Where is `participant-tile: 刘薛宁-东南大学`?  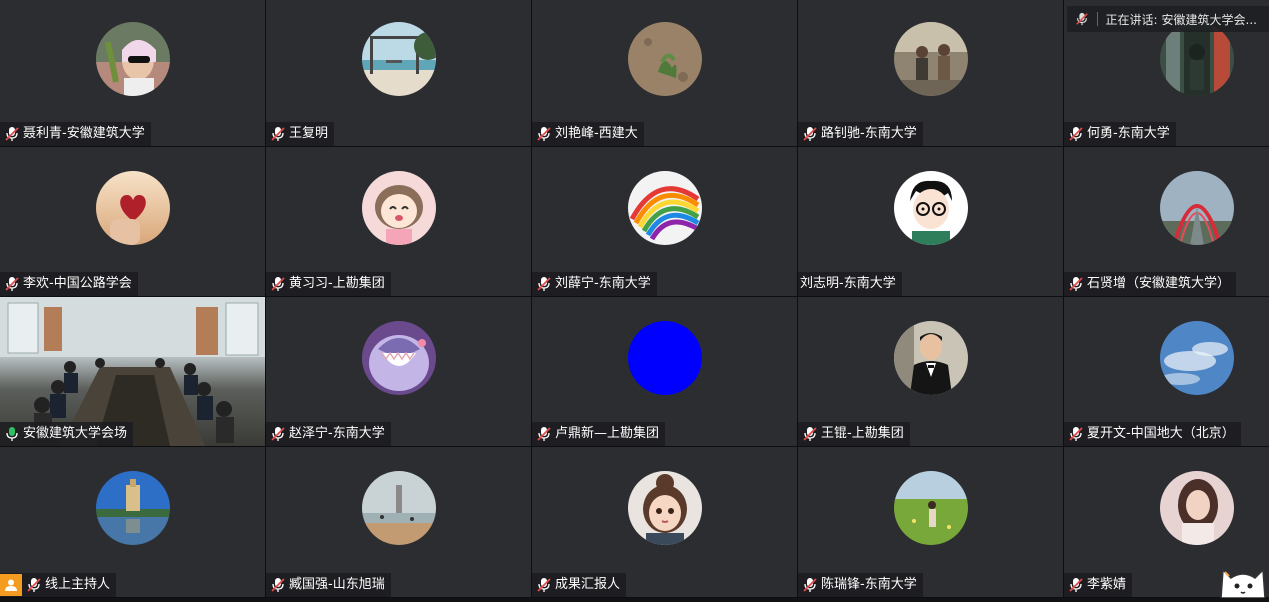
participant-tile: 刘薛宁-东南大学 is located at coordinates (664, 221).